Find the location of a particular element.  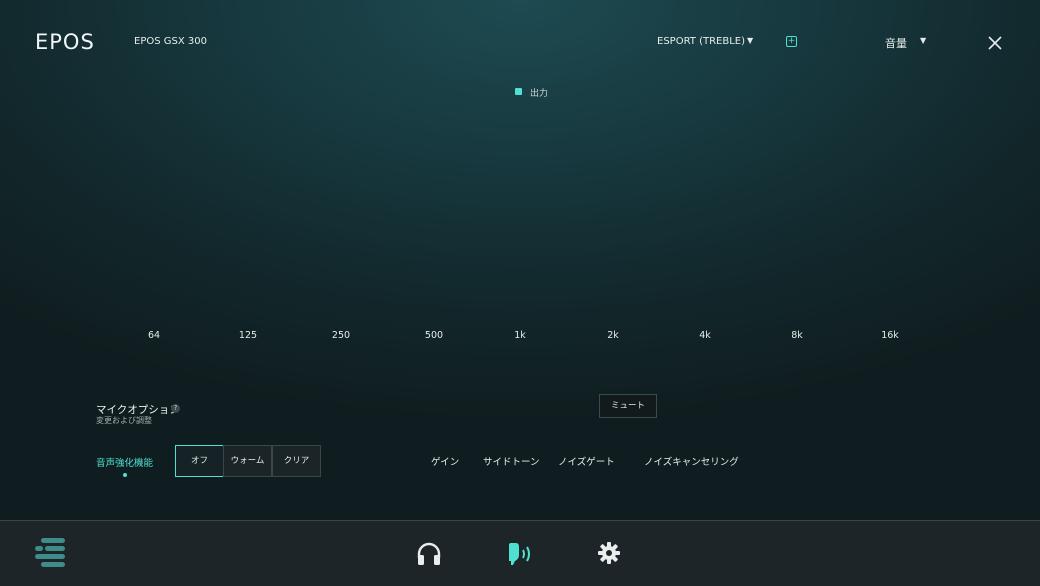

menu-icon is located at coordinates (50, 553).